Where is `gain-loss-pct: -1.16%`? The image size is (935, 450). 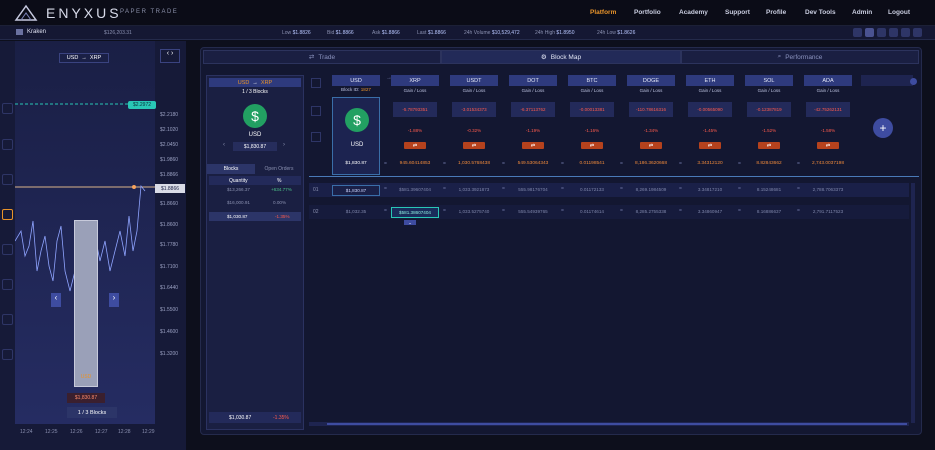 gain-loss-pct: -1.16% is located at coordinates (592, 130).